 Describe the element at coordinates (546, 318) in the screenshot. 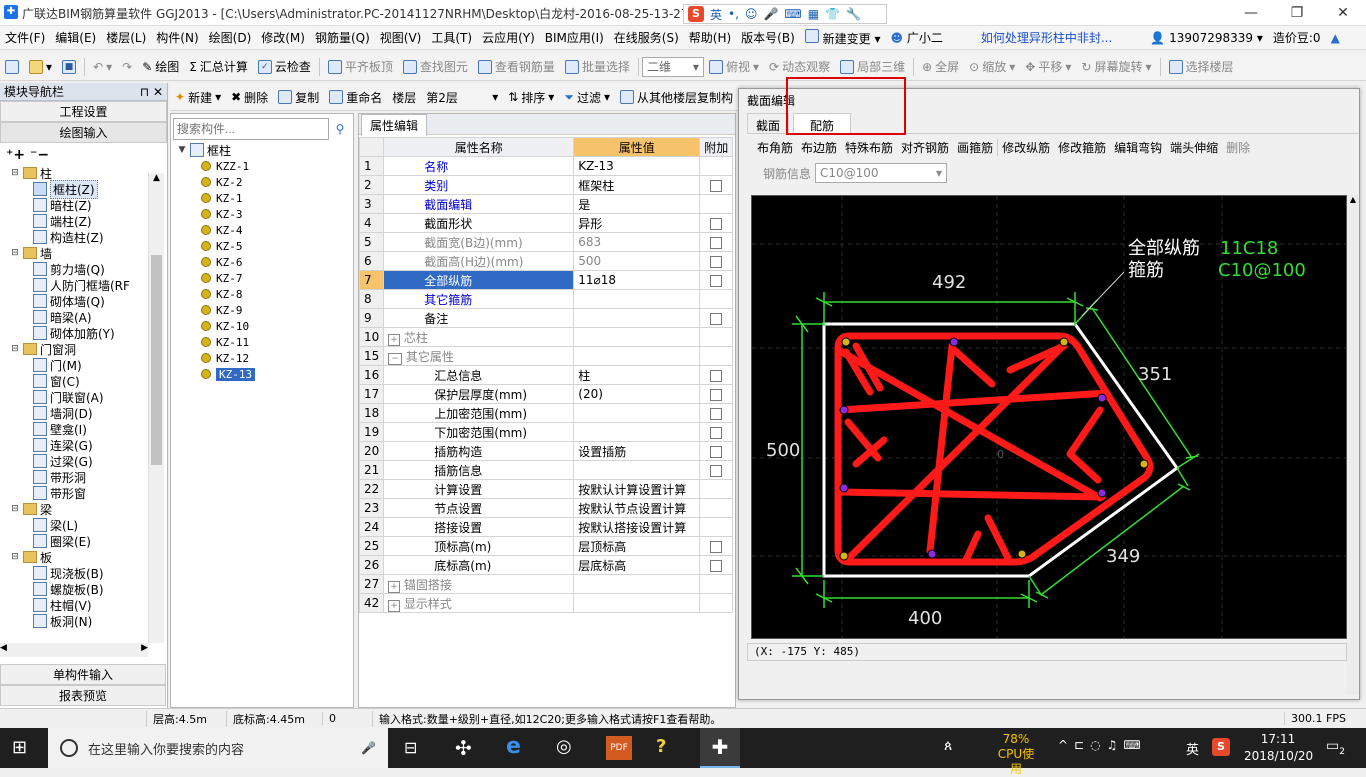

I see `property-row: 9 备注` at that location.